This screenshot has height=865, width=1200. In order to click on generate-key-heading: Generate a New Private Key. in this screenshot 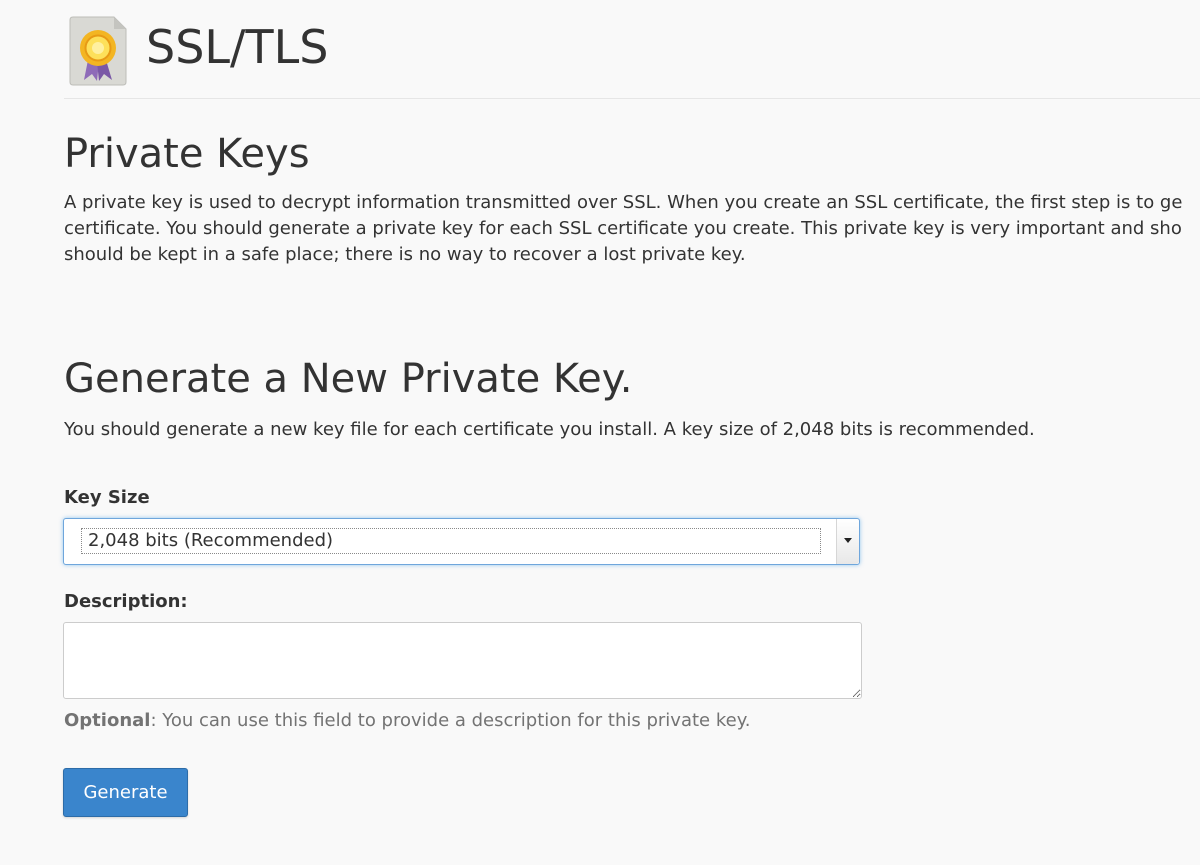, I will do `click(348, 379)`.